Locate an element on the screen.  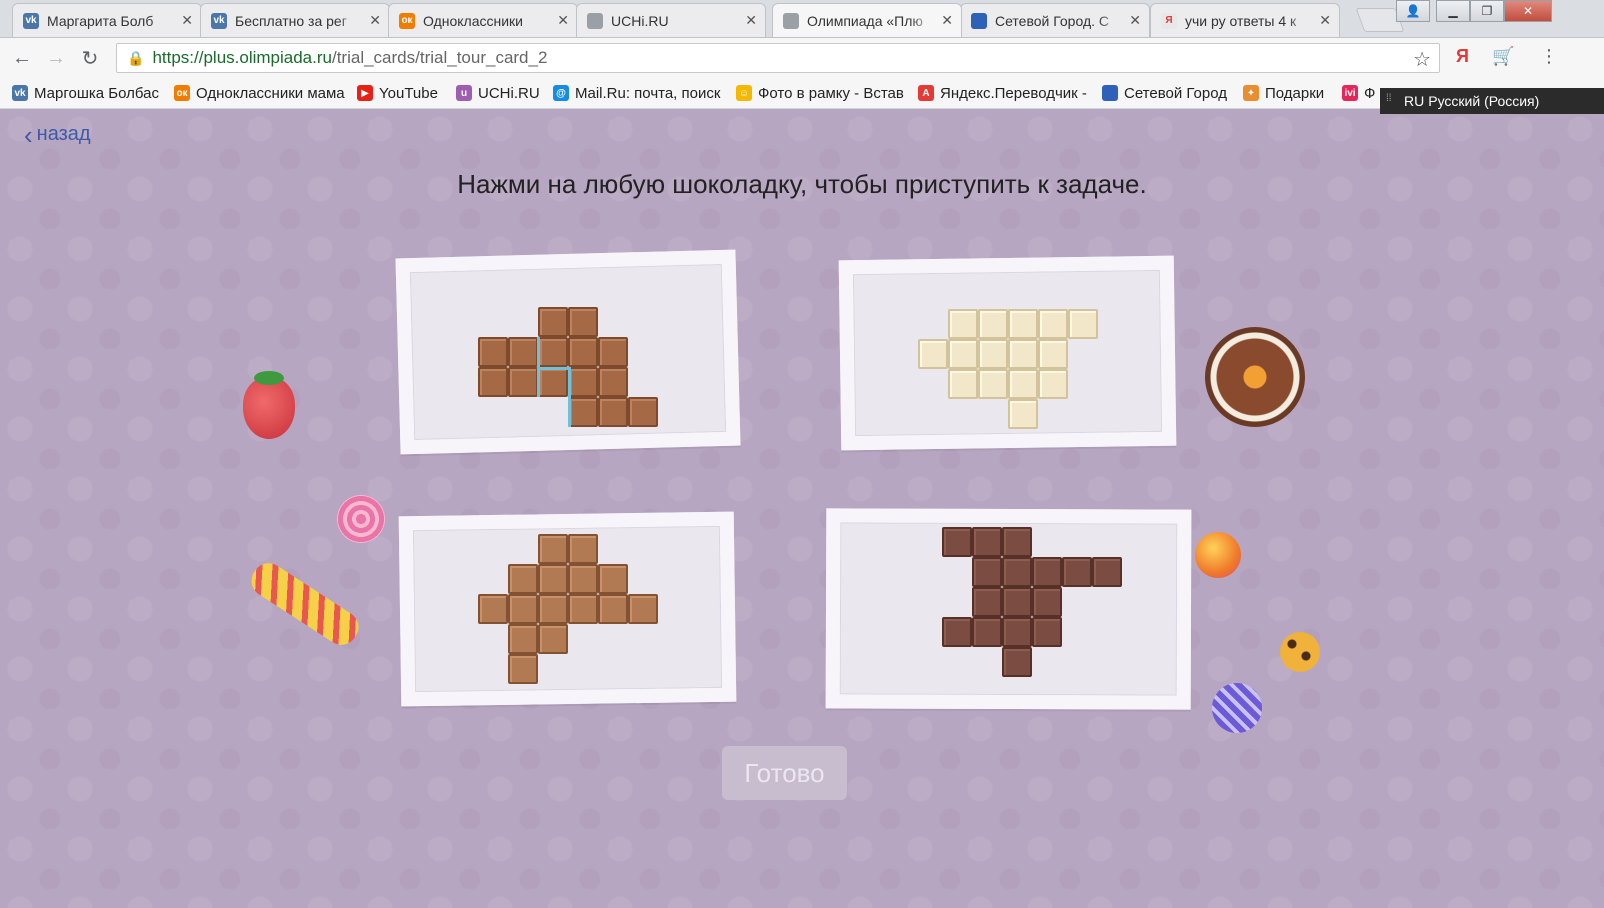
cookie-icon is located at coordinates (1255, 377).